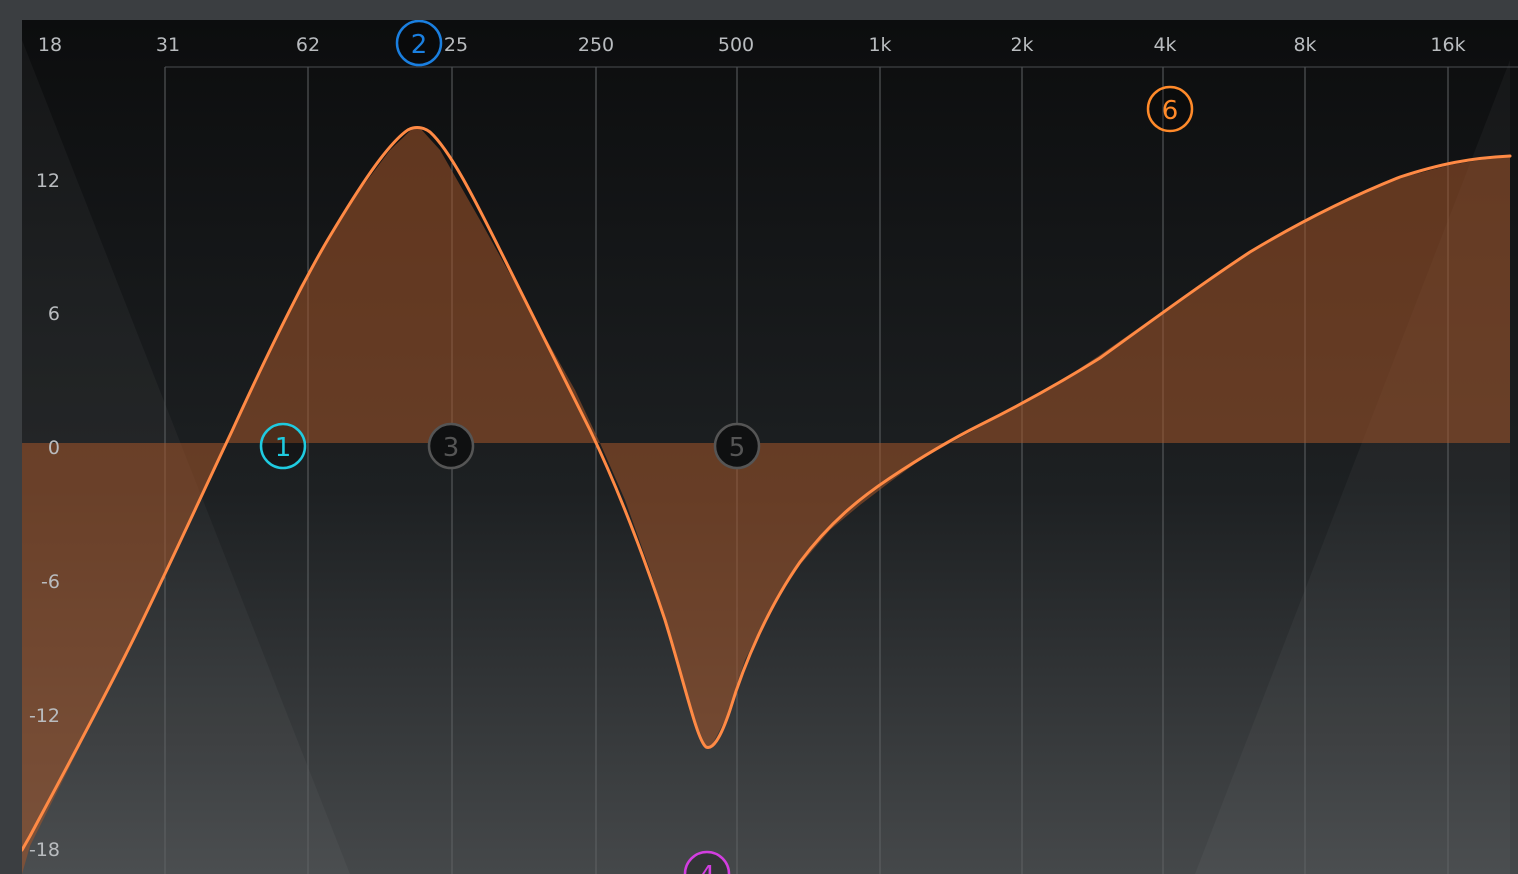 This screenshot has width=1518, height=874. I want to click on eq-band-node-1: 1, so click(283, 446).